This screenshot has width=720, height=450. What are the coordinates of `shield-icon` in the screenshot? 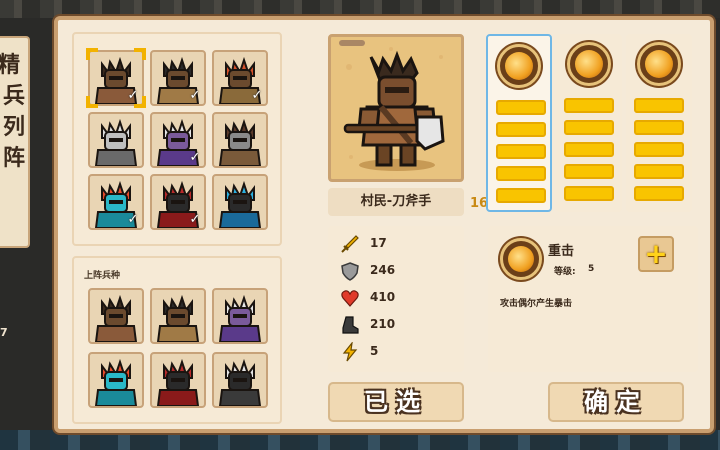 It's located at (350, 271).